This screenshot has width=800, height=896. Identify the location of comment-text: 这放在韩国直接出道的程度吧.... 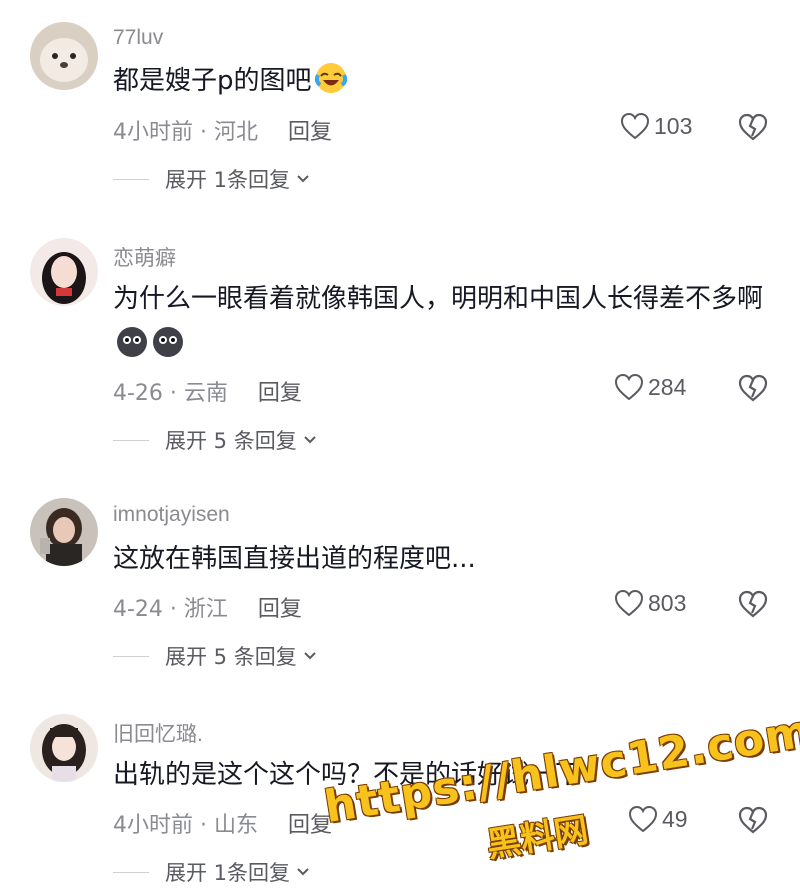
(294, 559).